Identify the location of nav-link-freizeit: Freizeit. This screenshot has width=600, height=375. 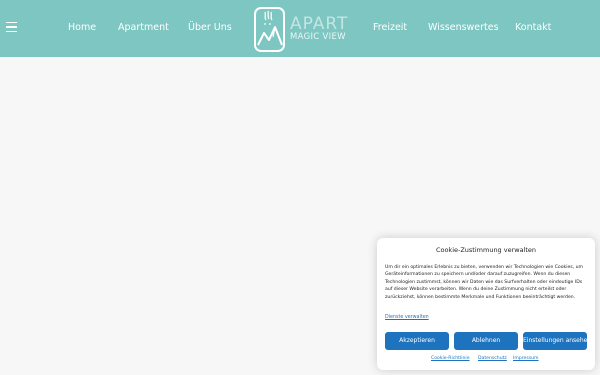
(390, 28).